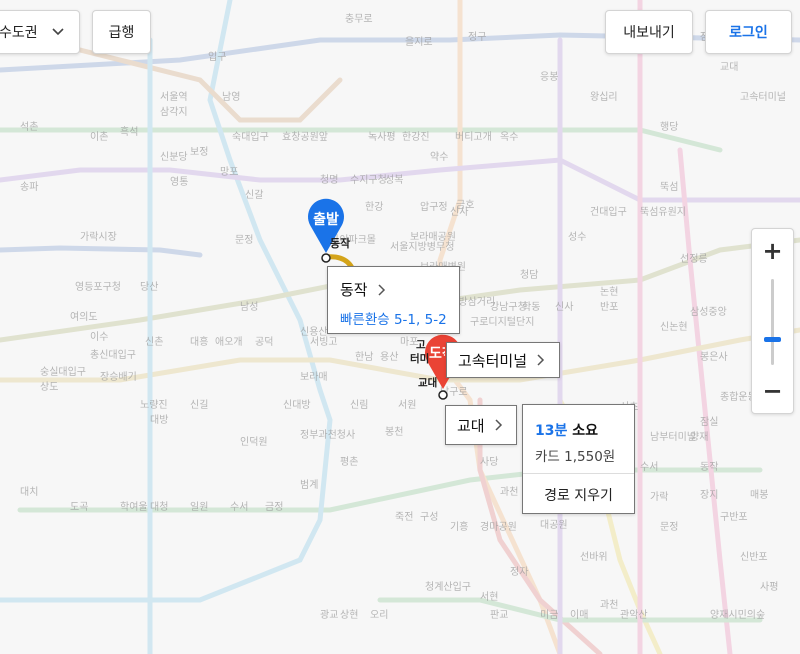 Image resolution: width=800 pixels, height=654 pixels. I want to click on station-label: 노량진, so click(154, 405).